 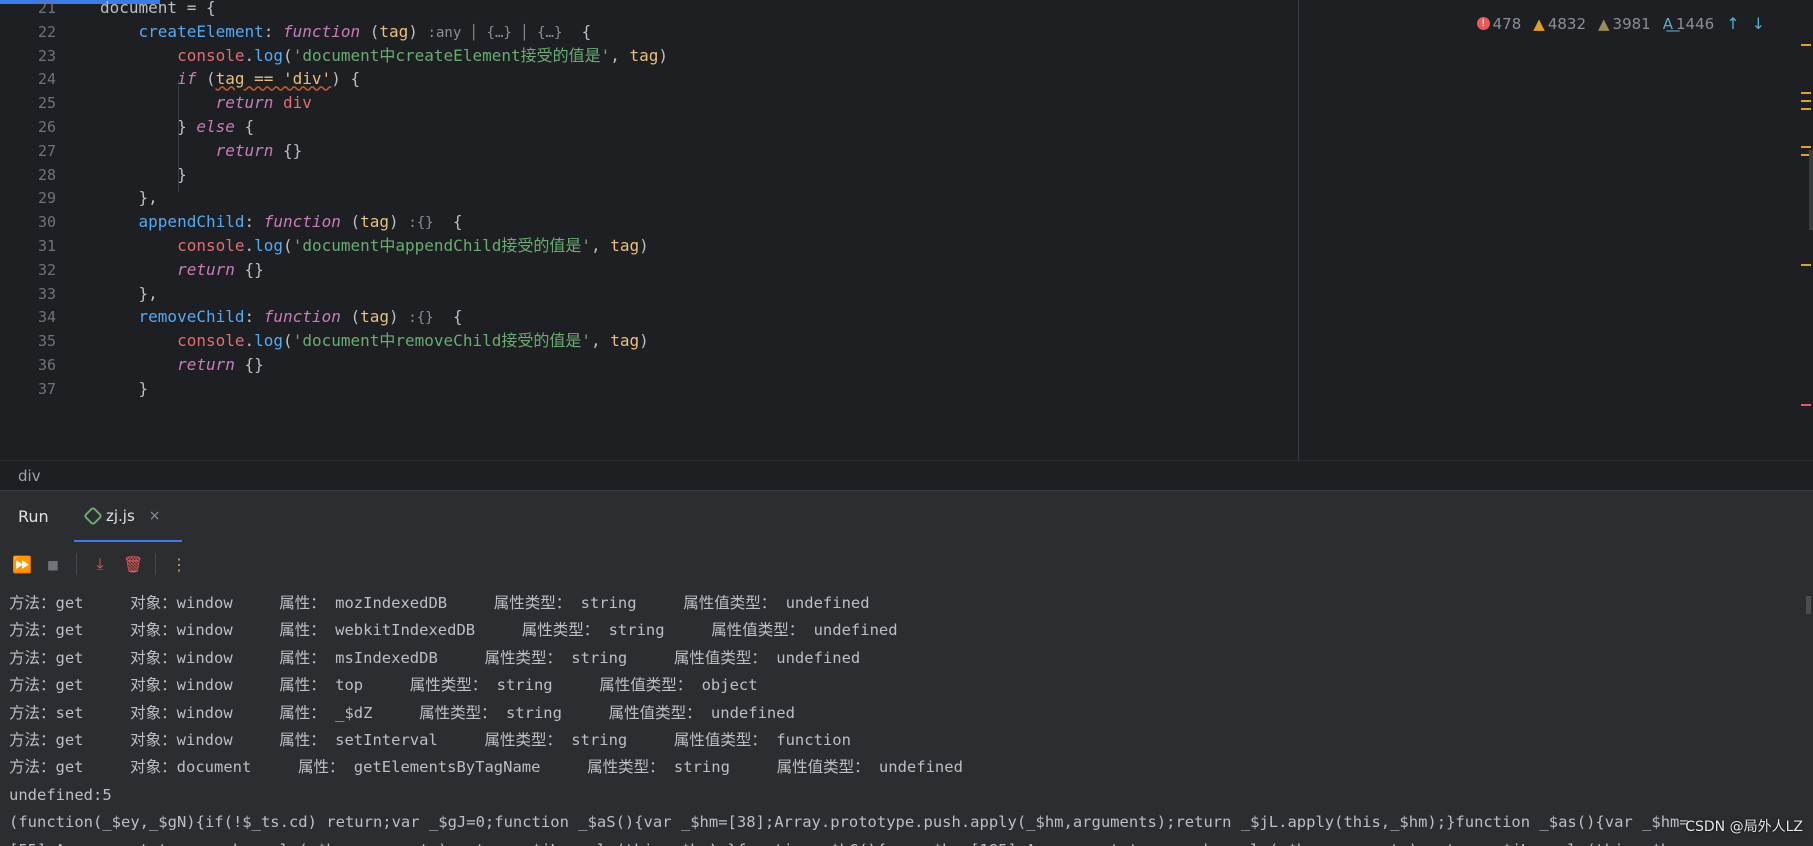 I want to click on run-title: Run, so click(x=33, y=516).